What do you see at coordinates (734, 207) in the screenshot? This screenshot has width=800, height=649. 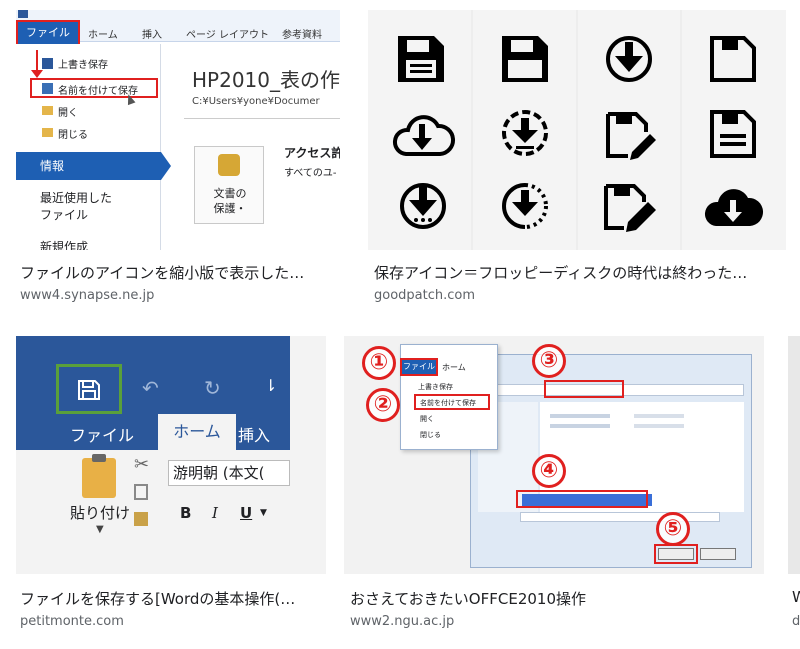 I see `cloud-download-outline-icon` at bounding box center [734, 207].